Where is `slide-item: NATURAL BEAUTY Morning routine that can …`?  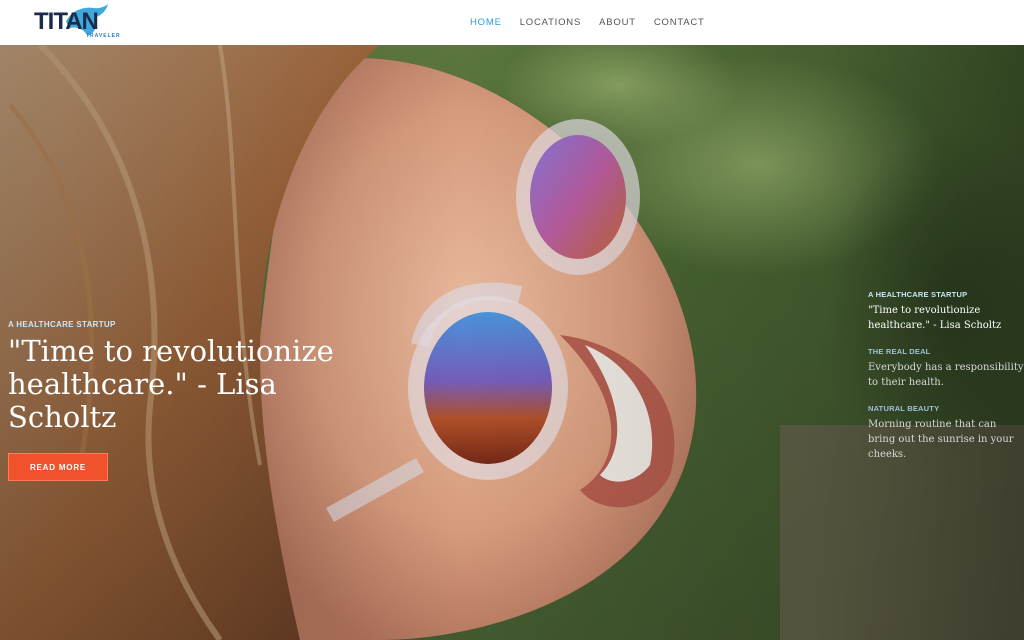
slide-item: NATURAL BEAUTY Morning routine that can … is located at coordinates (946, 433).